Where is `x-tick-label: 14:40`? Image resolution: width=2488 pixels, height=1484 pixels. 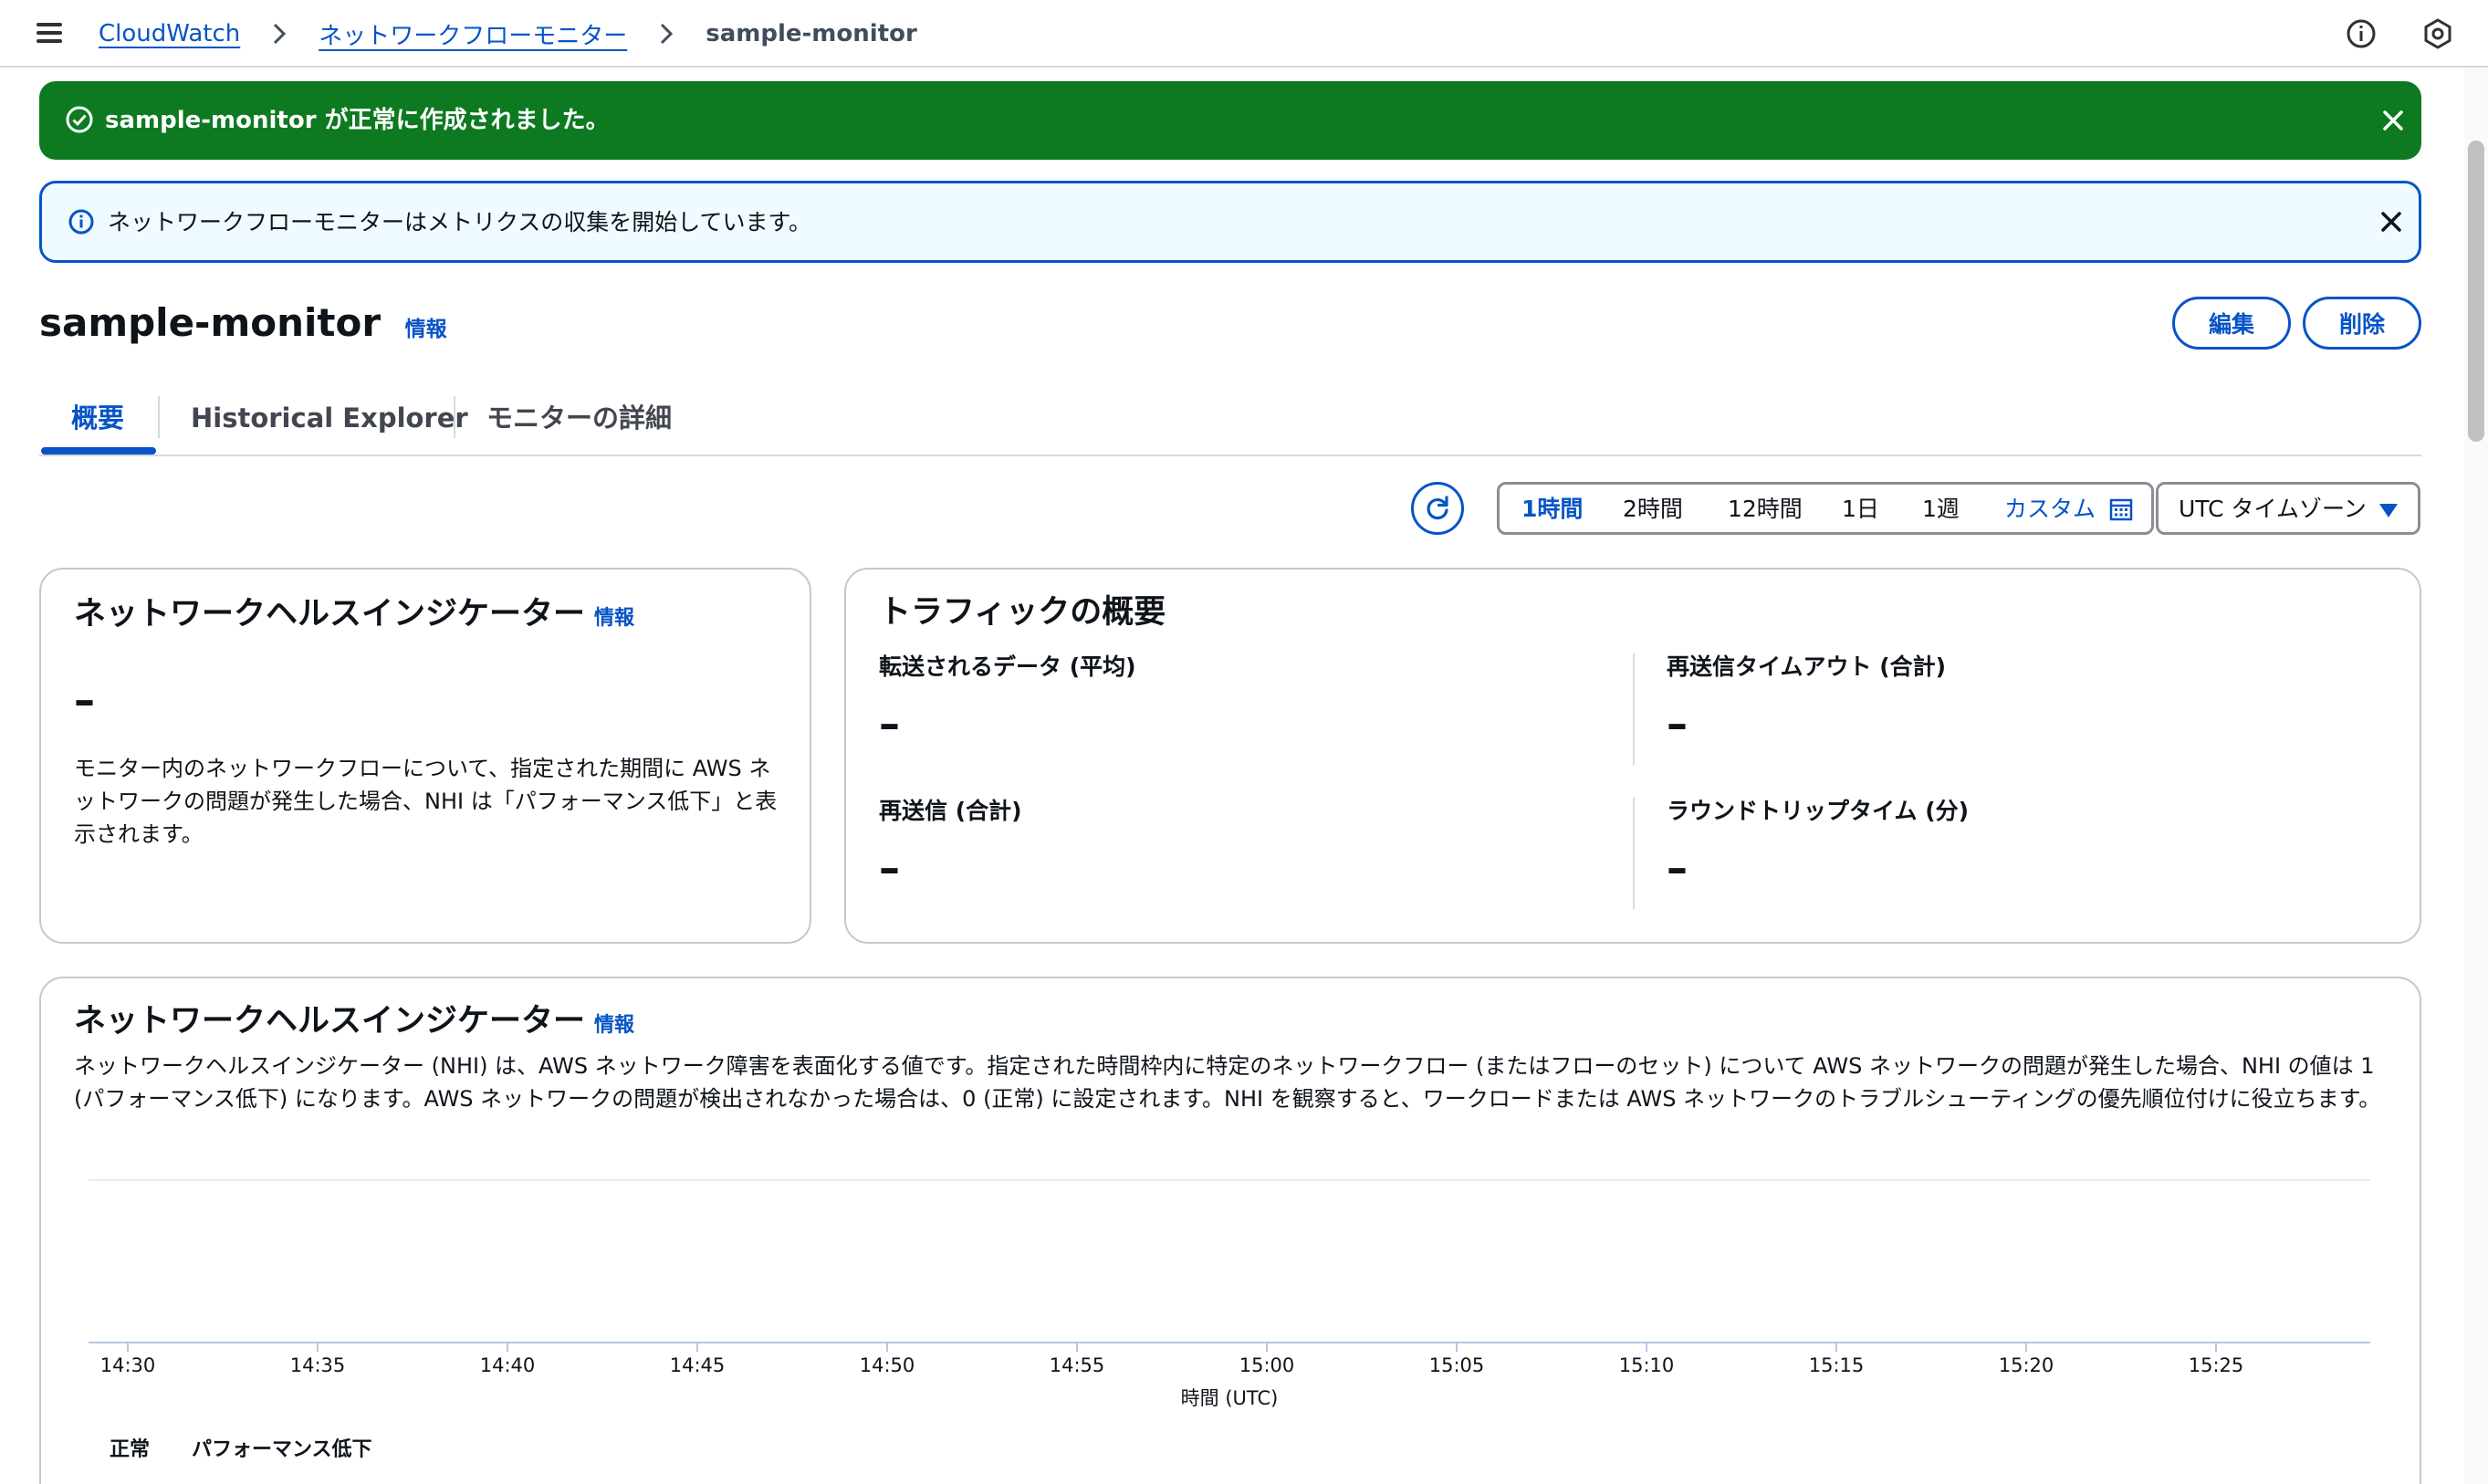 x-tick-label: 14:40 is located at coordinates (508, 1365).